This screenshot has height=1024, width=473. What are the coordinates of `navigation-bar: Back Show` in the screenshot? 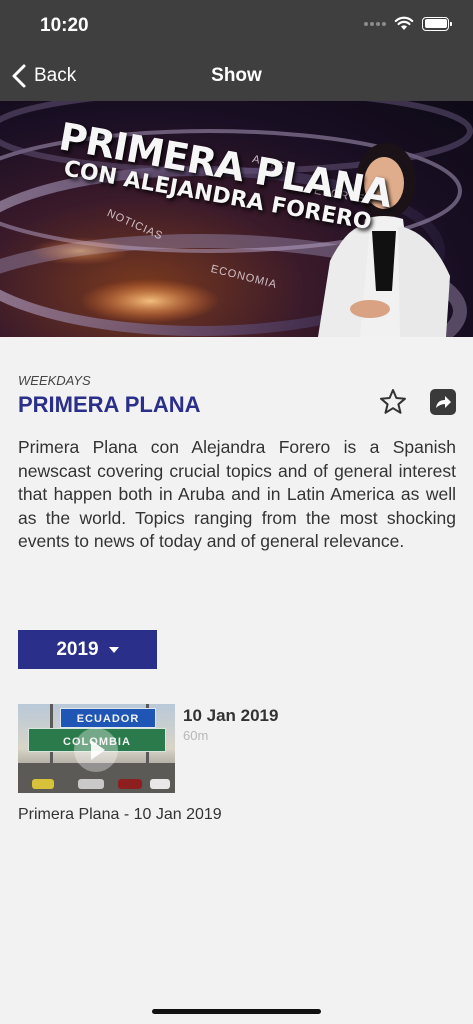 It's located at (236, 76).